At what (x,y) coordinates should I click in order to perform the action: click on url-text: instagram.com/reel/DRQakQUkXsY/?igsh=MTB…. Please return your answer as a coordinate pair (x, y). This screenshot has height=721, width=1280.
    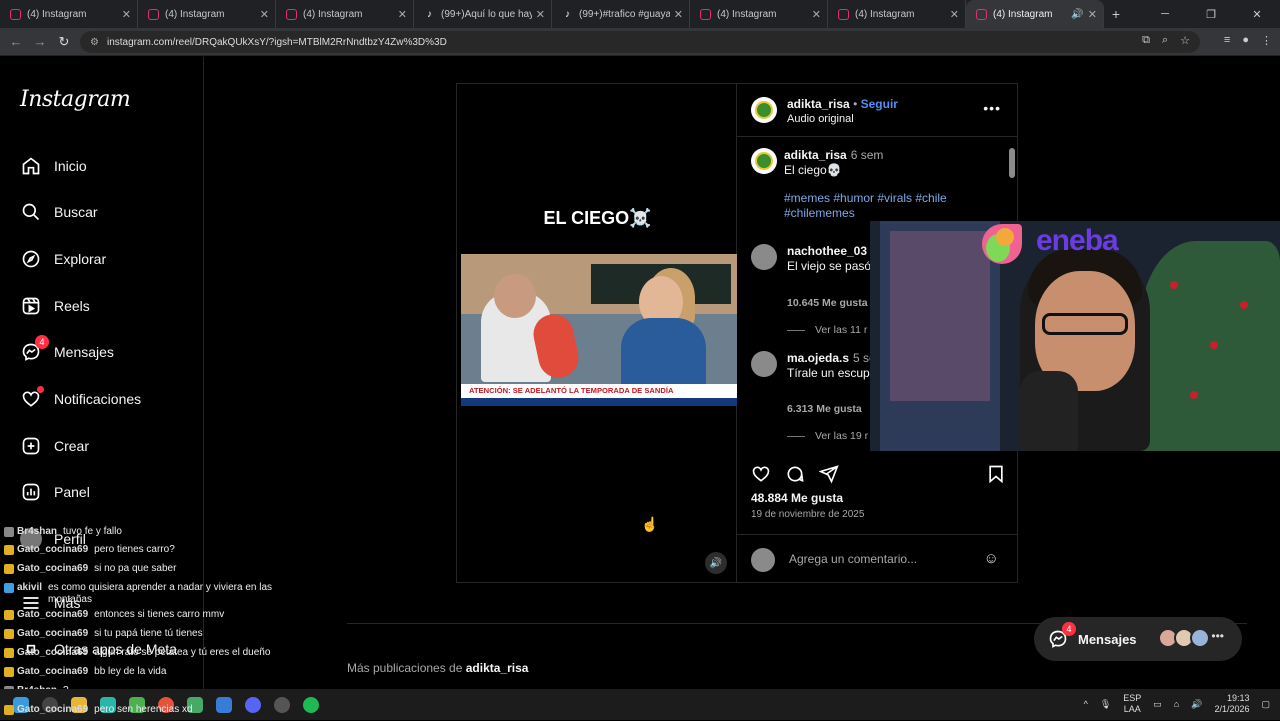
    Looking at the image, I should click on (276, 42).